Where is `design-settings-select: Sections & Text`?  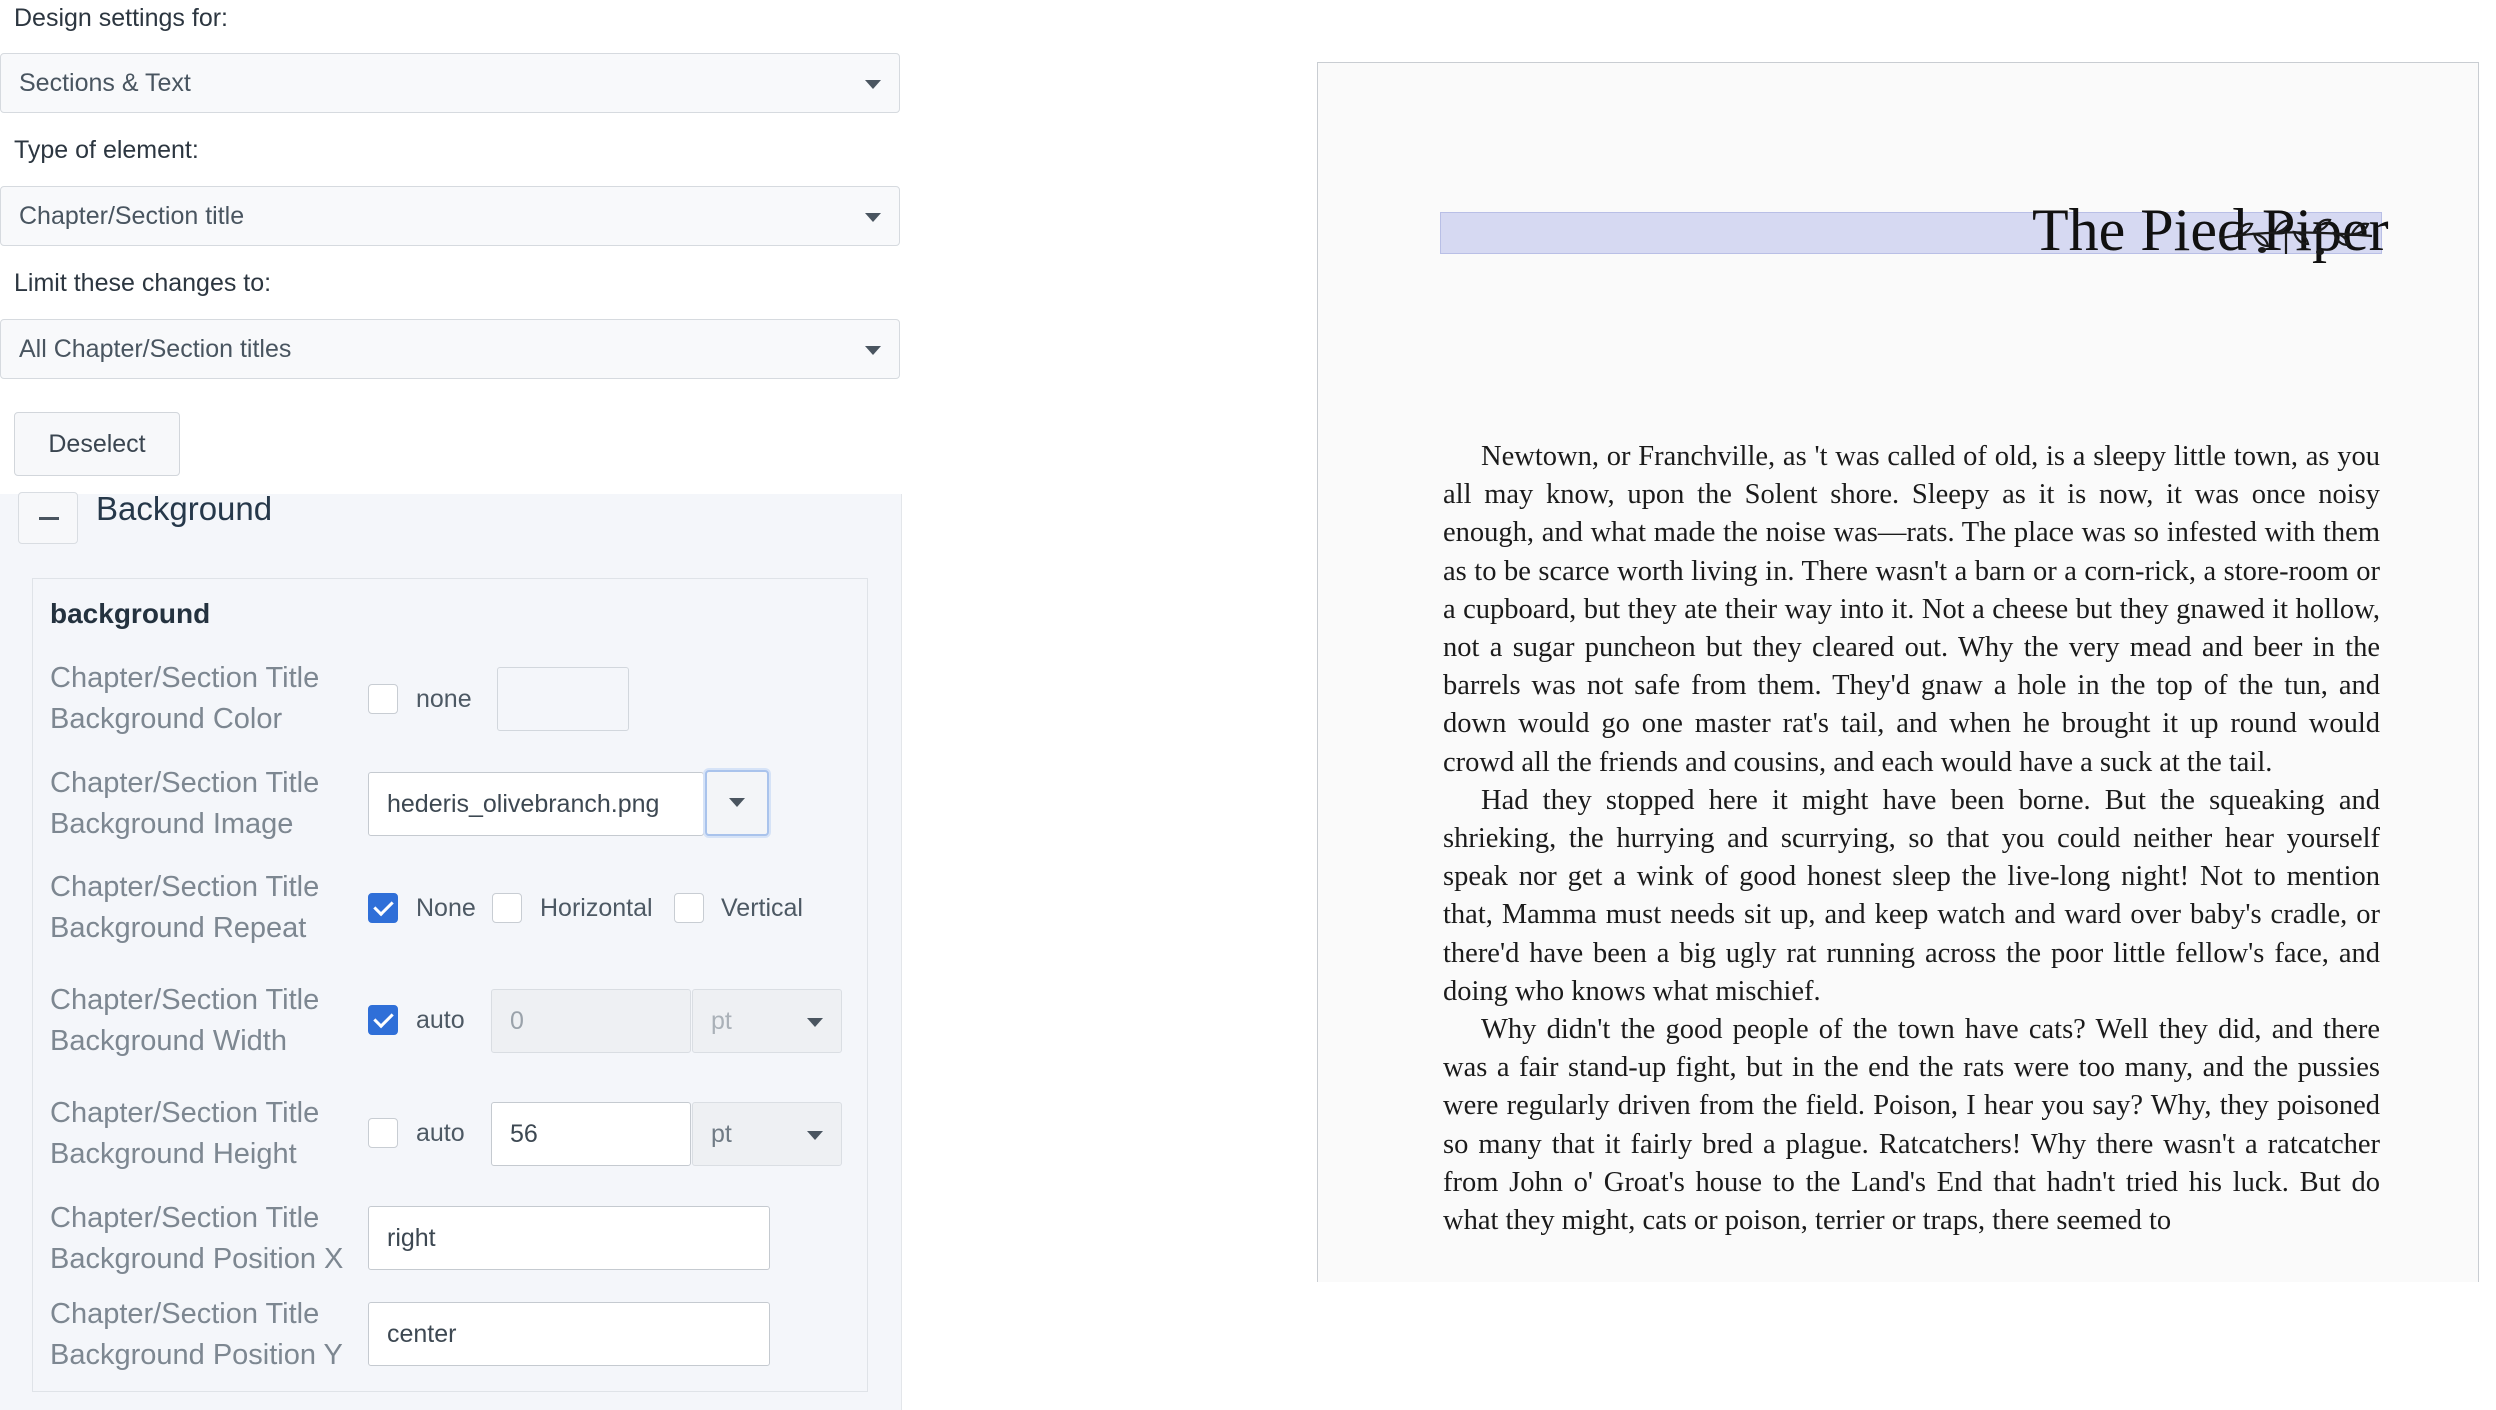
design-settings-select: Sections & Text is located at coordinates (450, 83).